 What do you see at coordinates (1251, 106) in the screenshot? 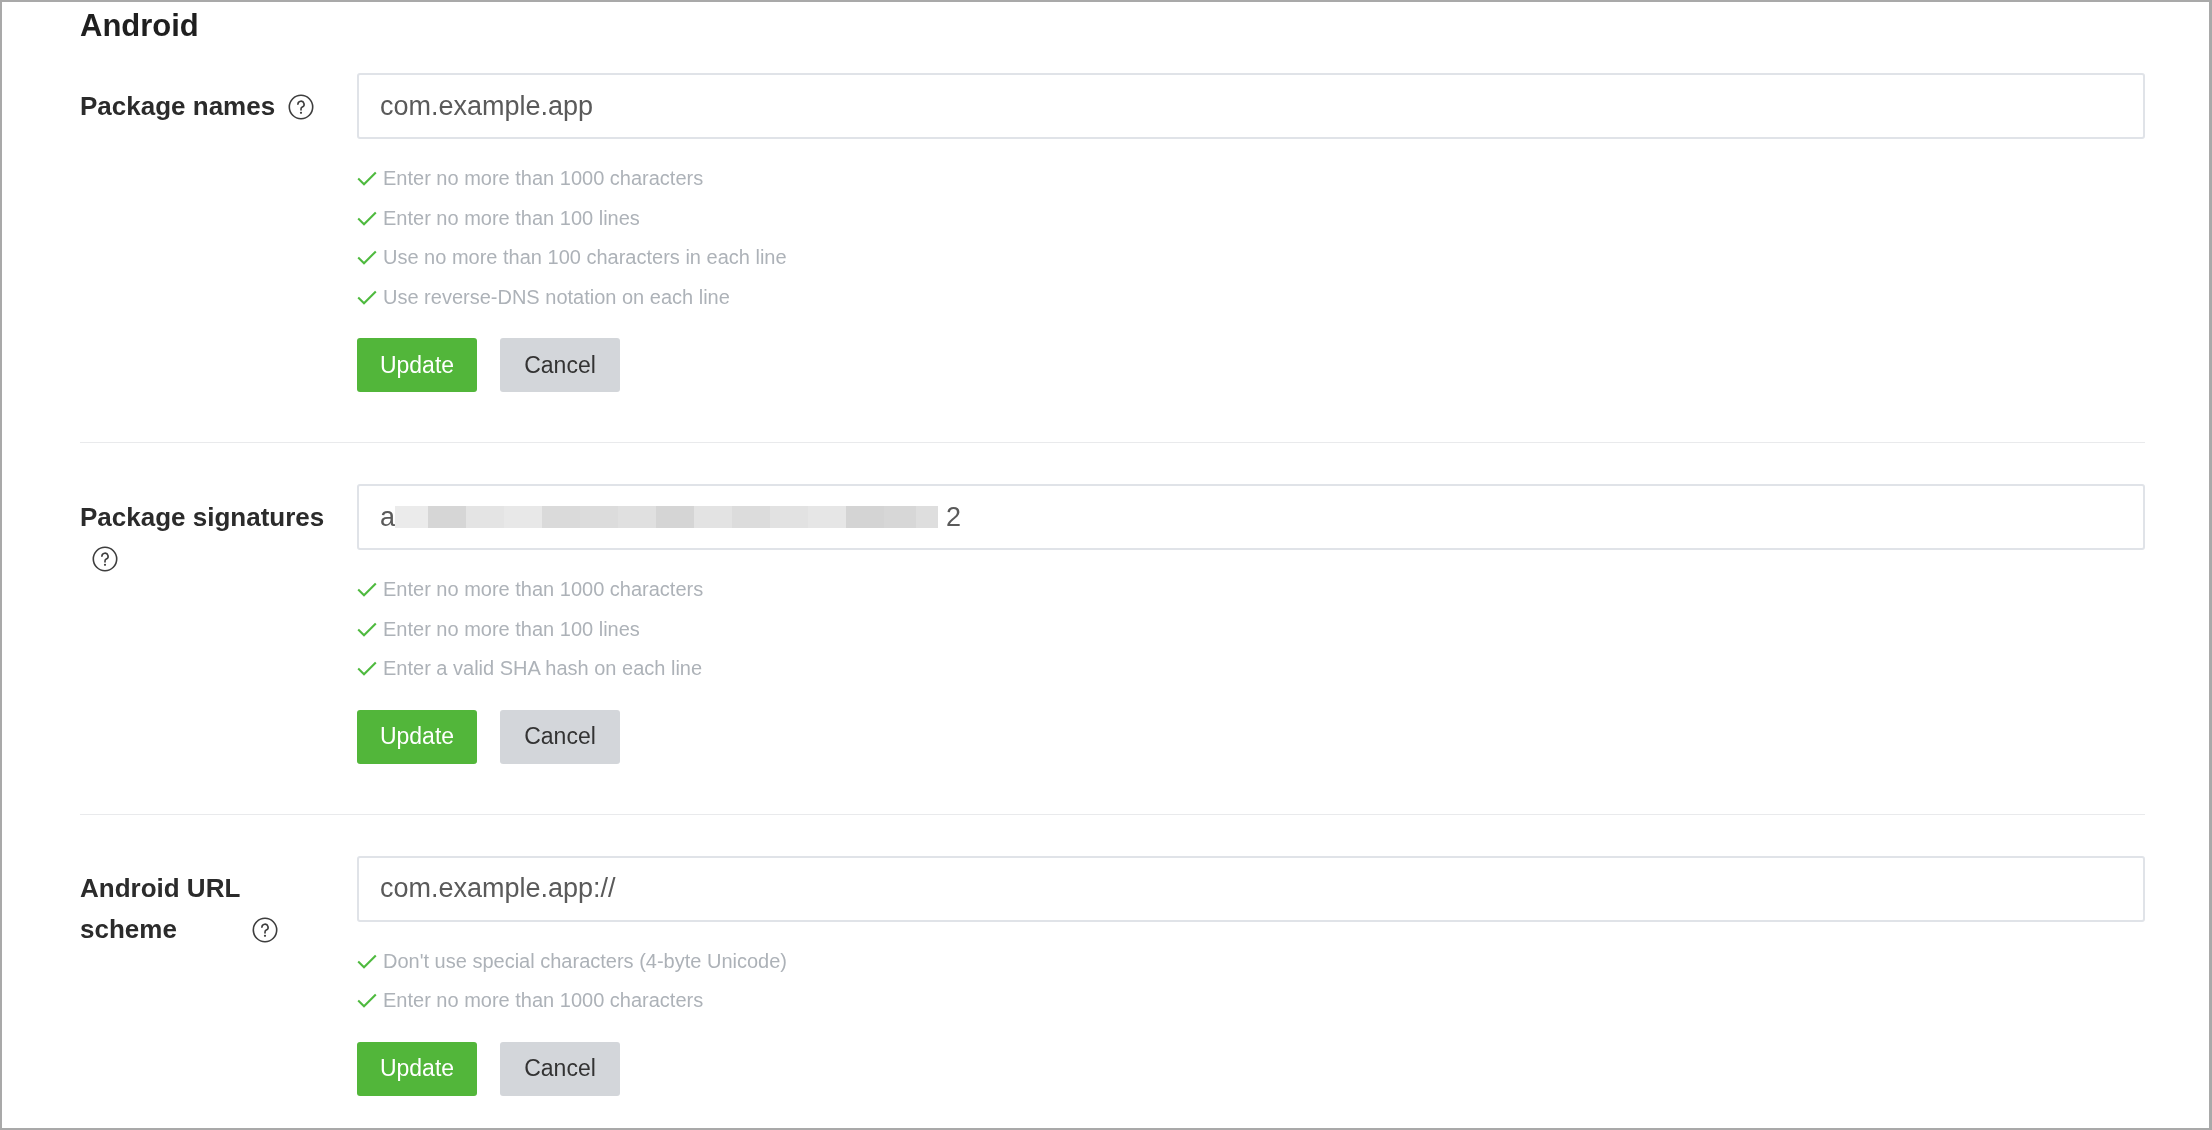
I see `text-field: com.example.app` at bounding box center [1251, 106].